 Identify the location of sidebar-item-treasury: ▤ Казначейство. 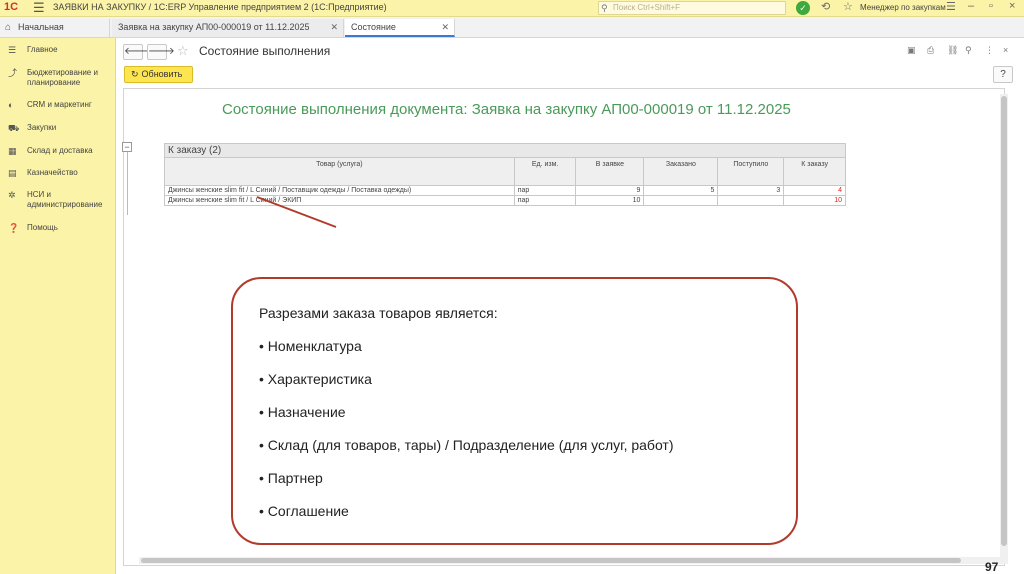
(58, 173).